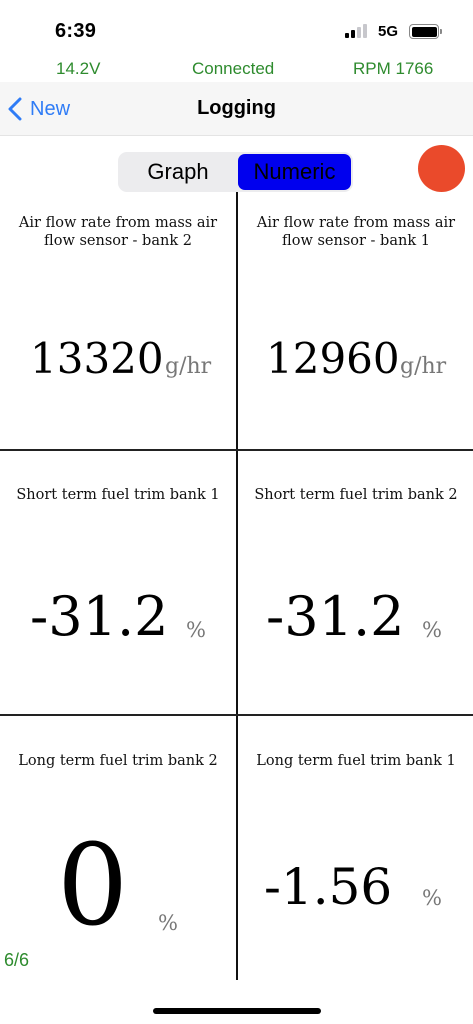 The width and height of the screenshot is (473, 1024). I want to click on page-title: Logging, so click(236, 108).